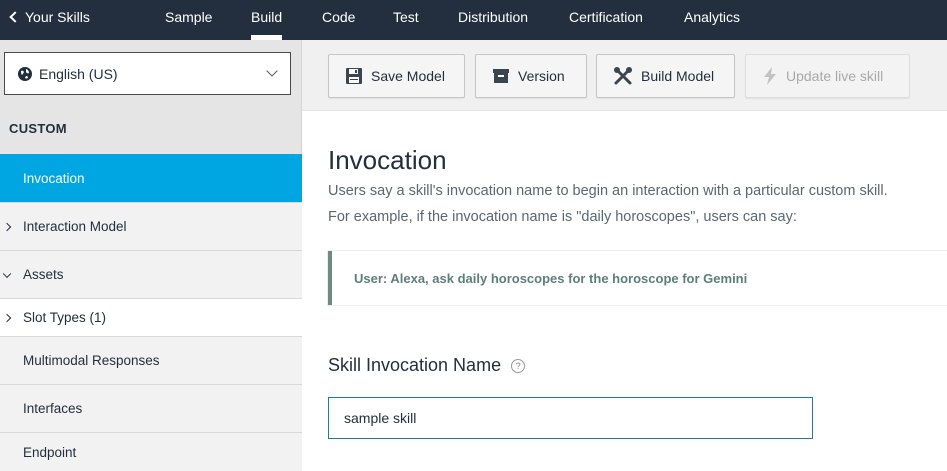 The height and width of the screenshot is (471, 947). What do you see at coordinates (151, 317) in the screenshot?
I see `sidebar-item-slot-types: Slot Types (1)` at bounding box center [151, 317].